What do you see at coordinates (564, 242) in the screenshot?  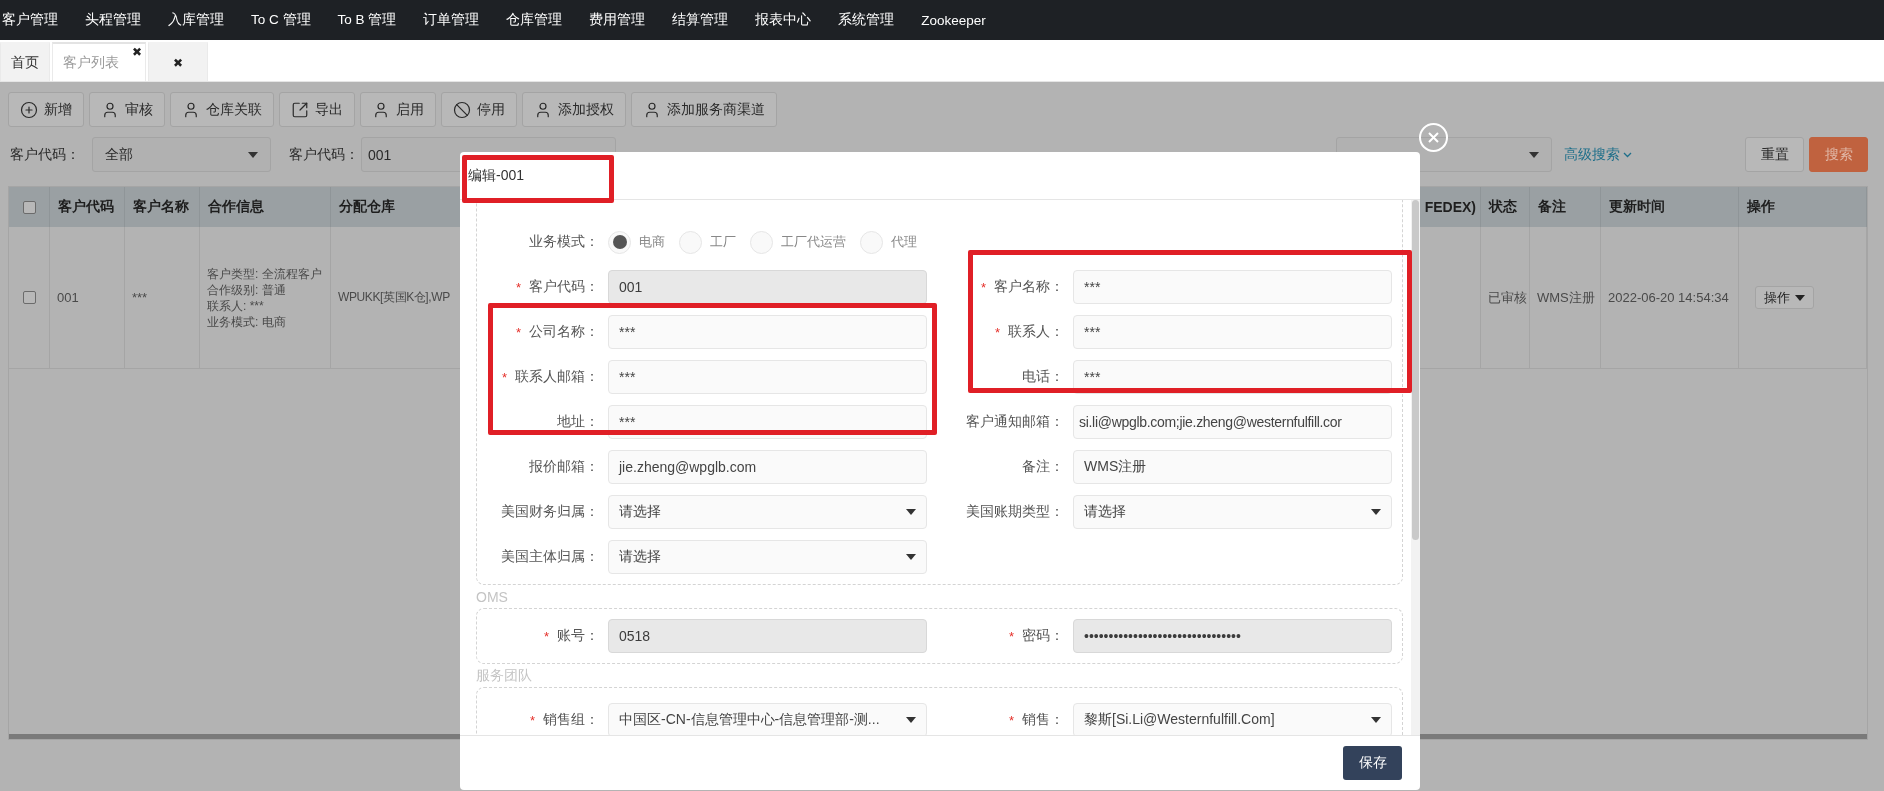 I see `field-label: 业务模式：` at bounding box center [564, 242].